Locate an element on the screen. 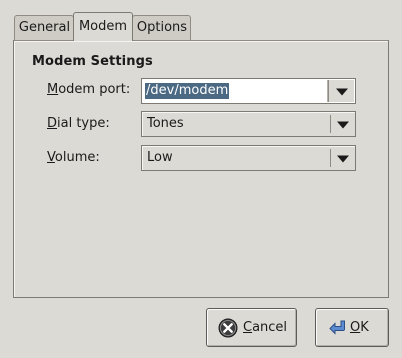 The width and height of the screenshot is (402, 358). ok-enter-arrow-icon is located at coordinates (338, 330).